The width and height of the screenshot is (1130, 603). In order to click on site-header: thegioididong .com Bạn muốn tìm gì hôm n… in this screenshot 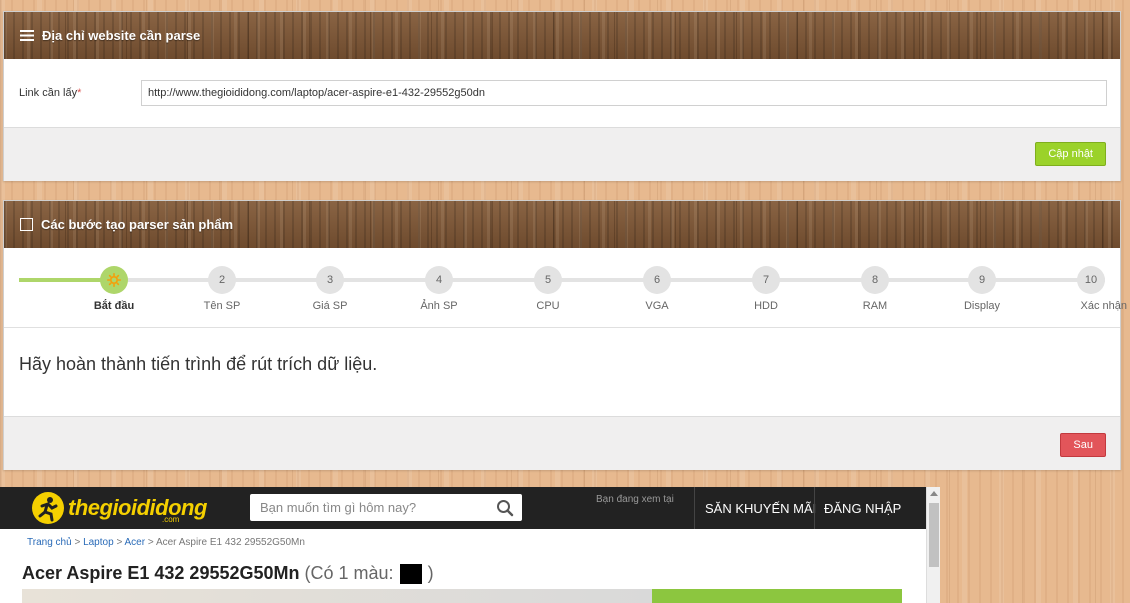, I will do `click(463, 508)`.